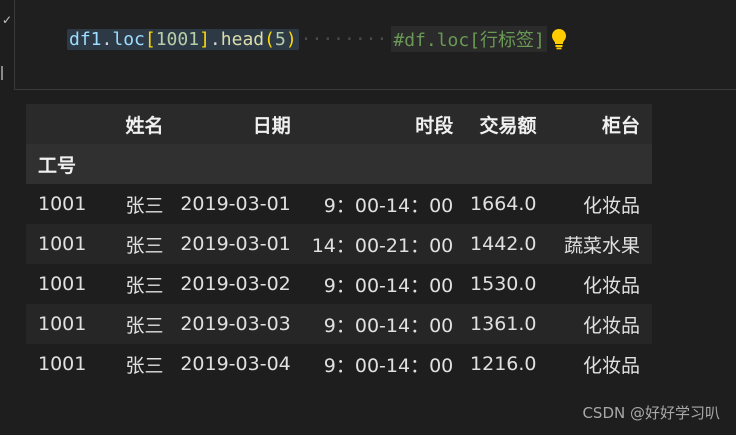  I want to click on code-var: df1, so click(85, 39).